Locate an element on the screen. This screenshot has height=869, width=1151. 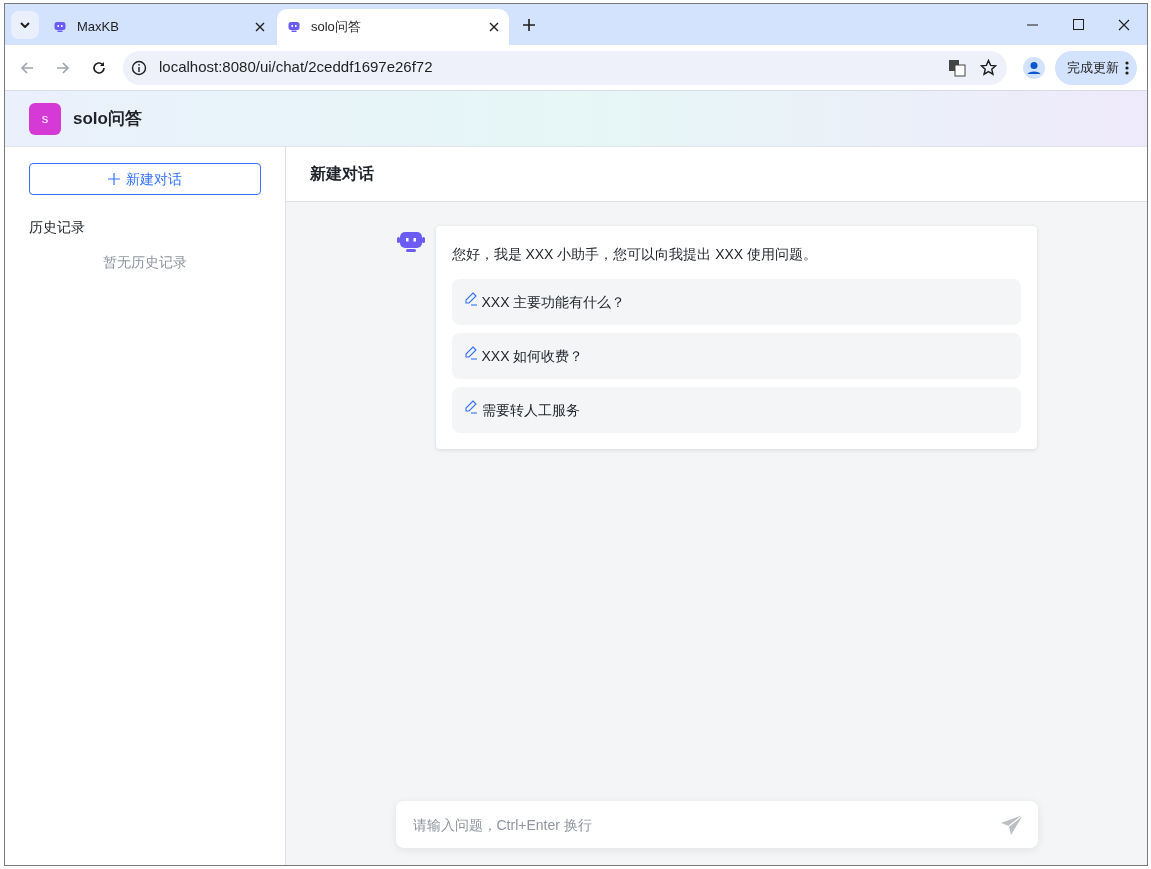
suggested-question: 需要转人工服务 is located at coordinates (736, 410).